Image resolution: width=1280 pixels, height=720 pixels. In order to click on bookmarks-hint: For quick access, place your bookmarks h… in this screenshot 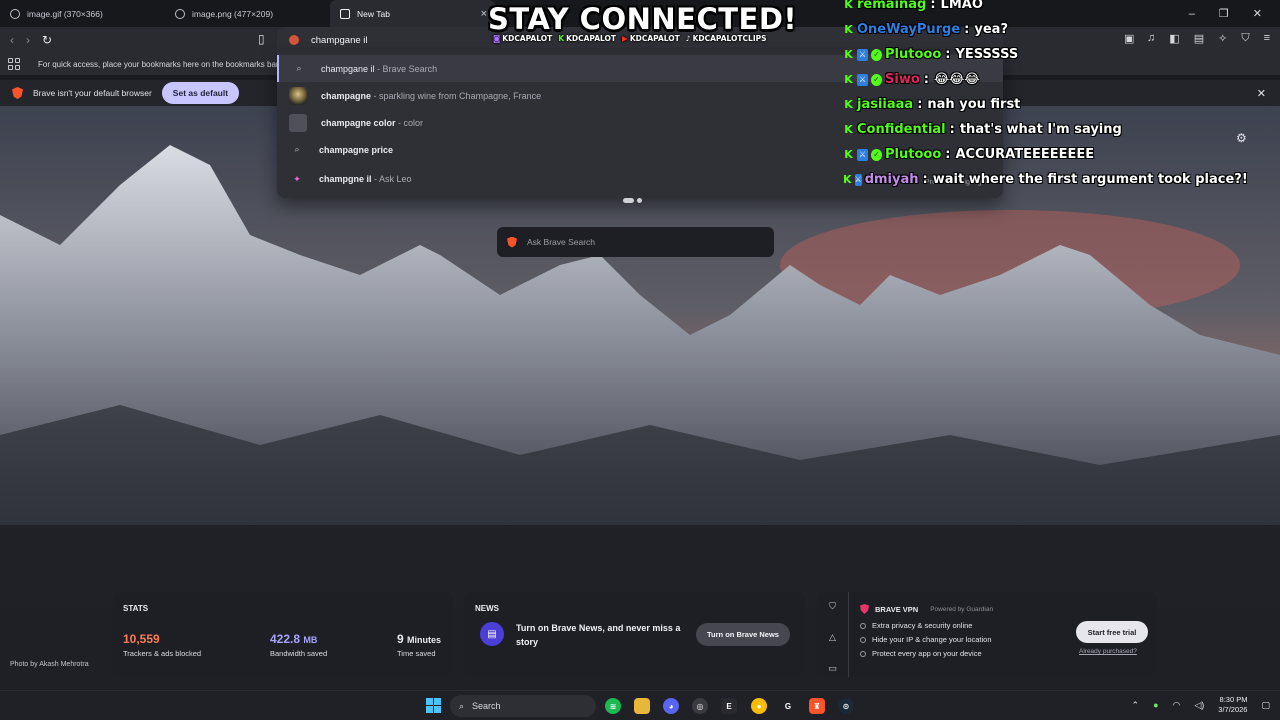, I will do `click(159, 64)`.